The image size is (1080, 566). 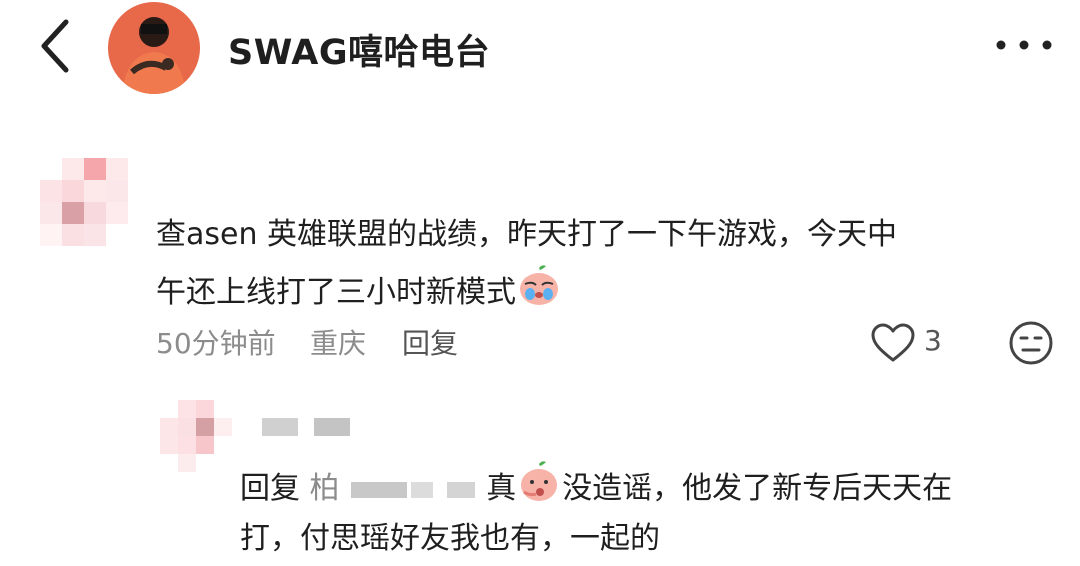 What do you see at coordinates (539, 481) in the screenshot?
I see `shy-peach-emoji-icon` at bounding box center [539, 481].